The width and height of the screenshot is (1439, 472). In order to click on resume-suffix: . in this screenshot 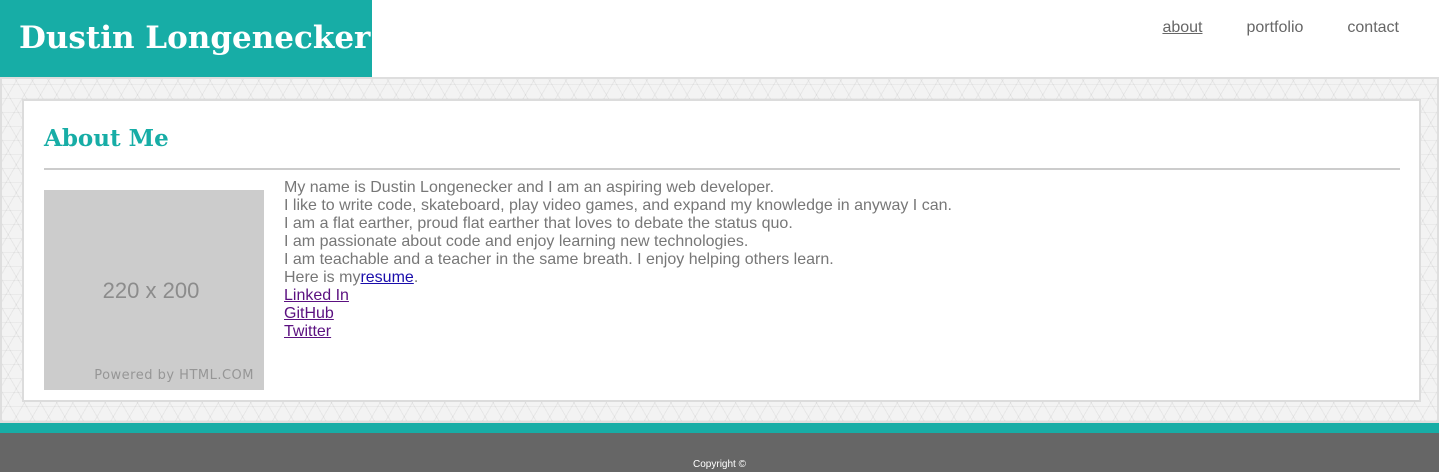, I will do `click(416, 277)`.